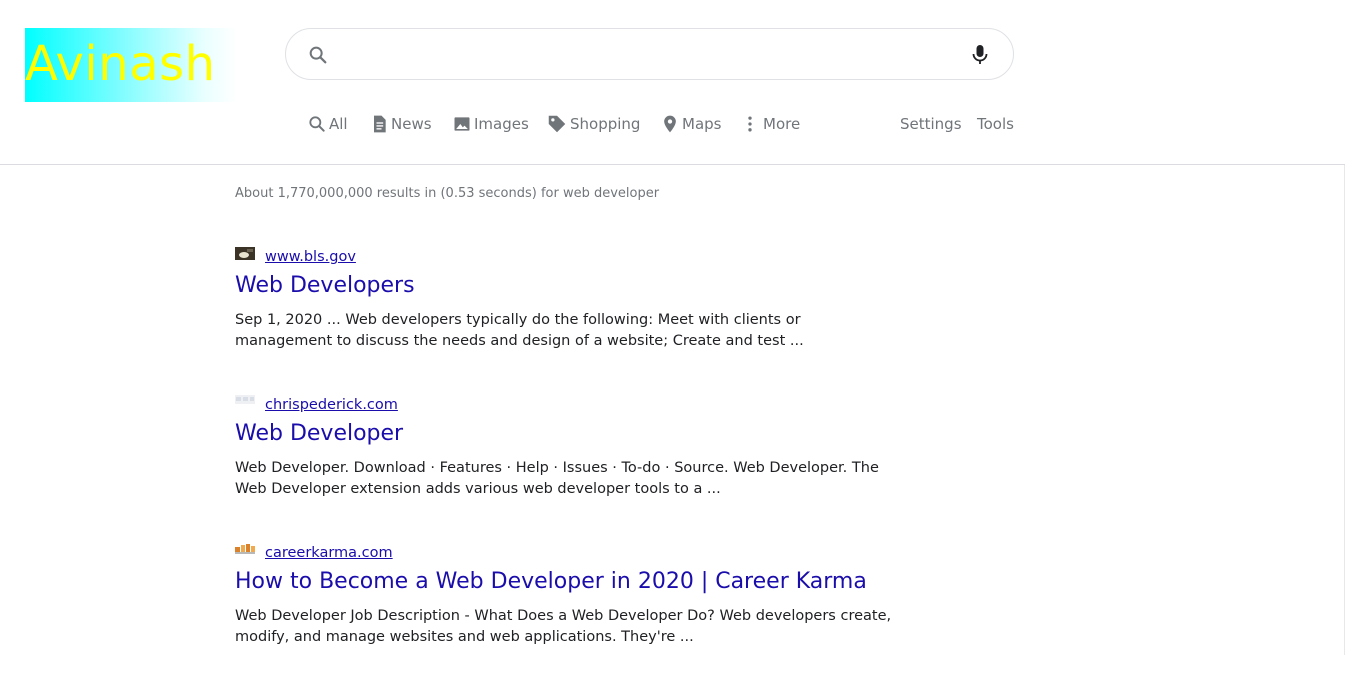  What do you see at coordinates (782, 124) in the screenshot?
I see `tab-more-label: More` at bounding box center [782, 124].